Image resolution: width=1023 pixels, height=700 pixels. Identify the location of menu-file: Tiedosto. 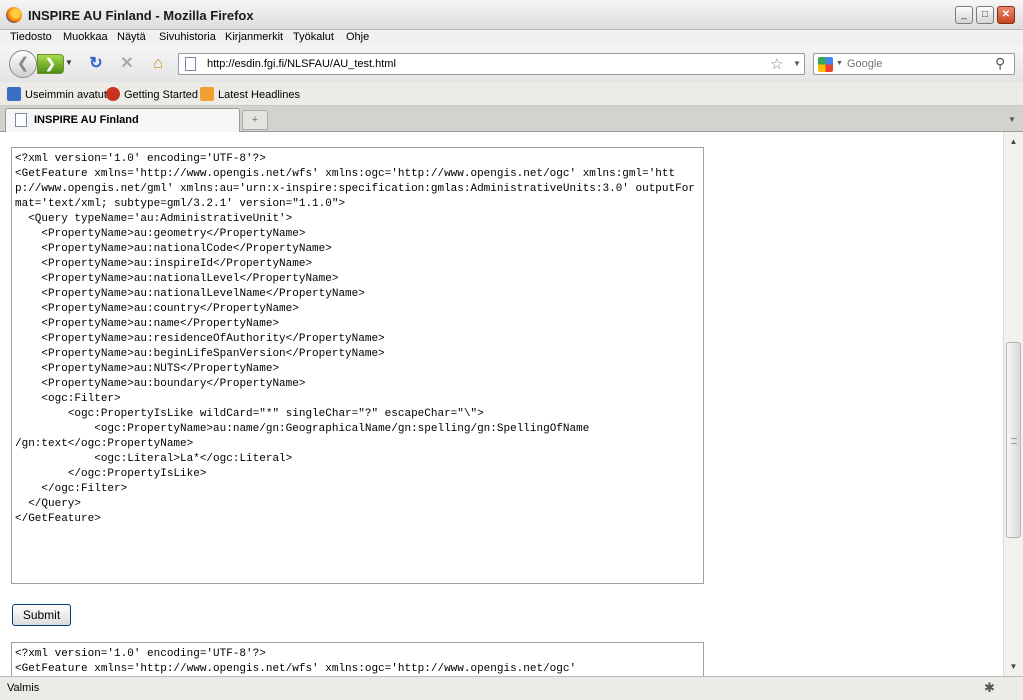
(31, 37).